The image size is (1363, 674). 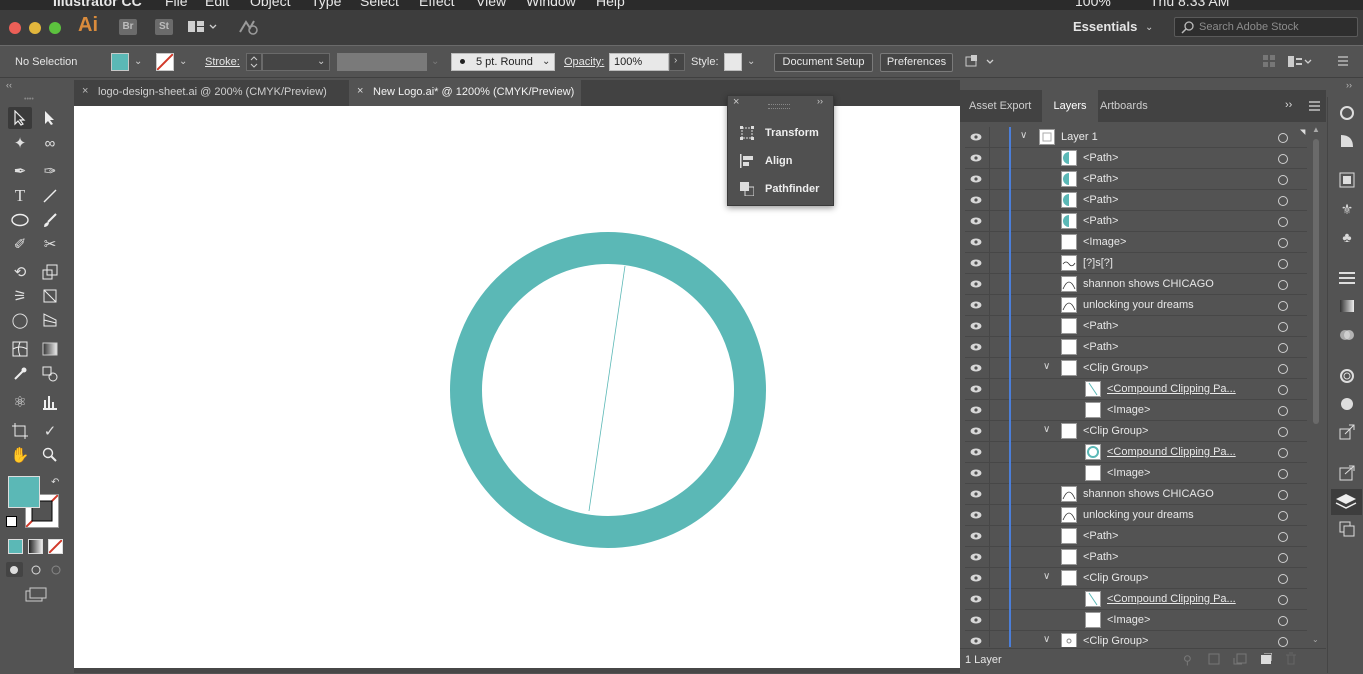 I want to click on color-mode-icon, so click(x=15, y=546).